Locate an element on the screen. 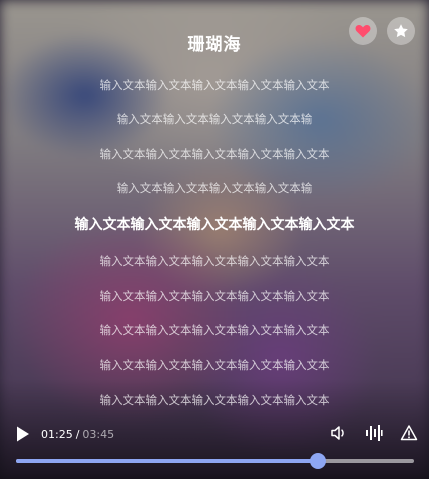 The height and width of the screenshot is (479, 429). report-button is located at coordinates (409, 435).